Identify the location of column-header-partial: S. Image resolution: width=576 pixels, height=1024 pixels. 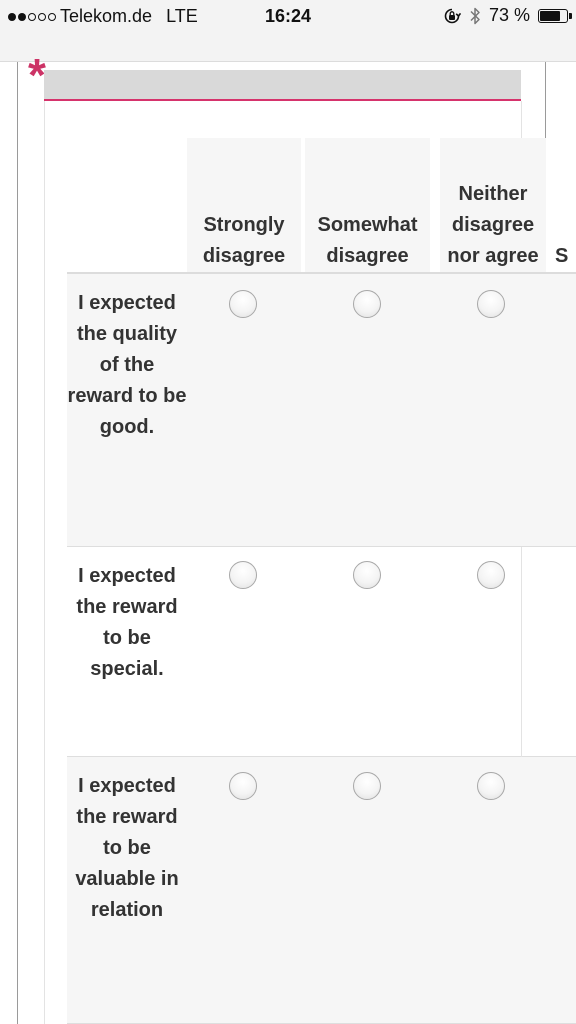
(562, 256).